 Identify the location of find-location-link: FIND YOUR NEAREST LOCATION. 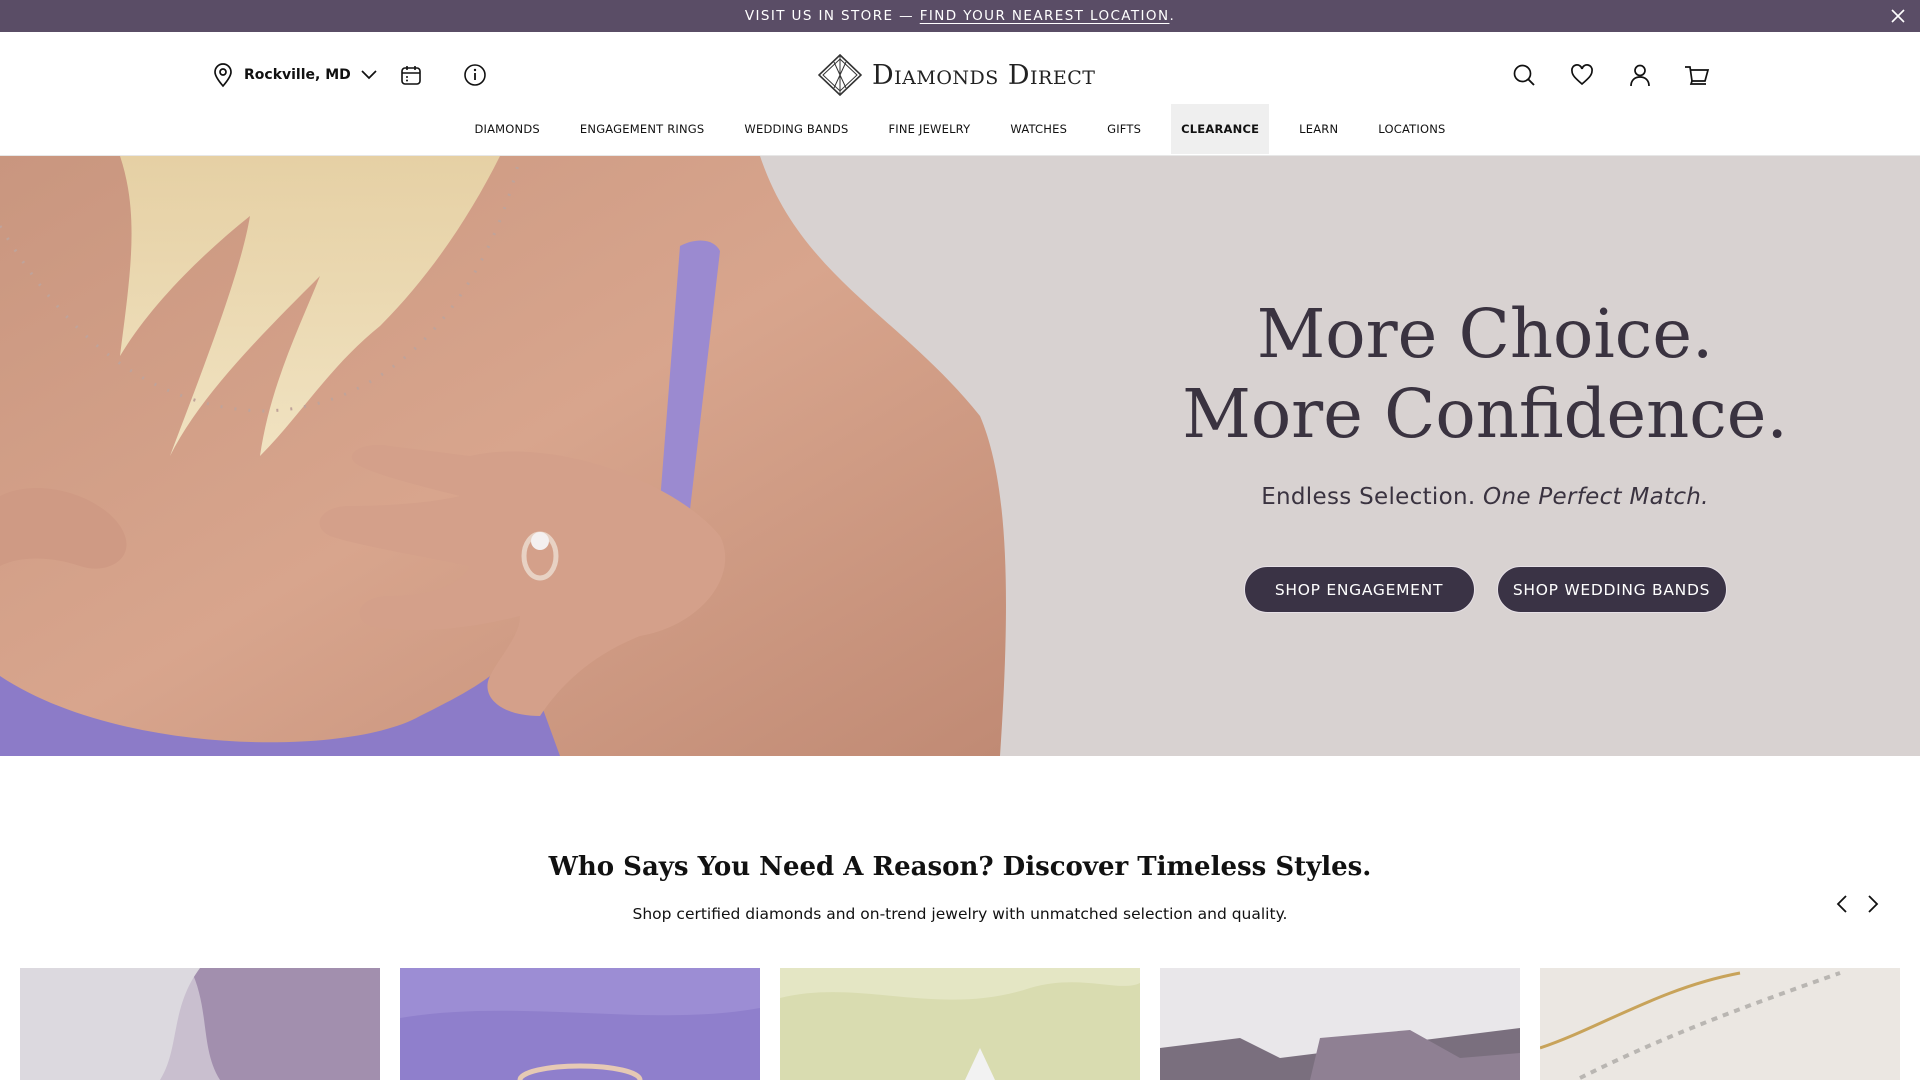
(1045, 16).